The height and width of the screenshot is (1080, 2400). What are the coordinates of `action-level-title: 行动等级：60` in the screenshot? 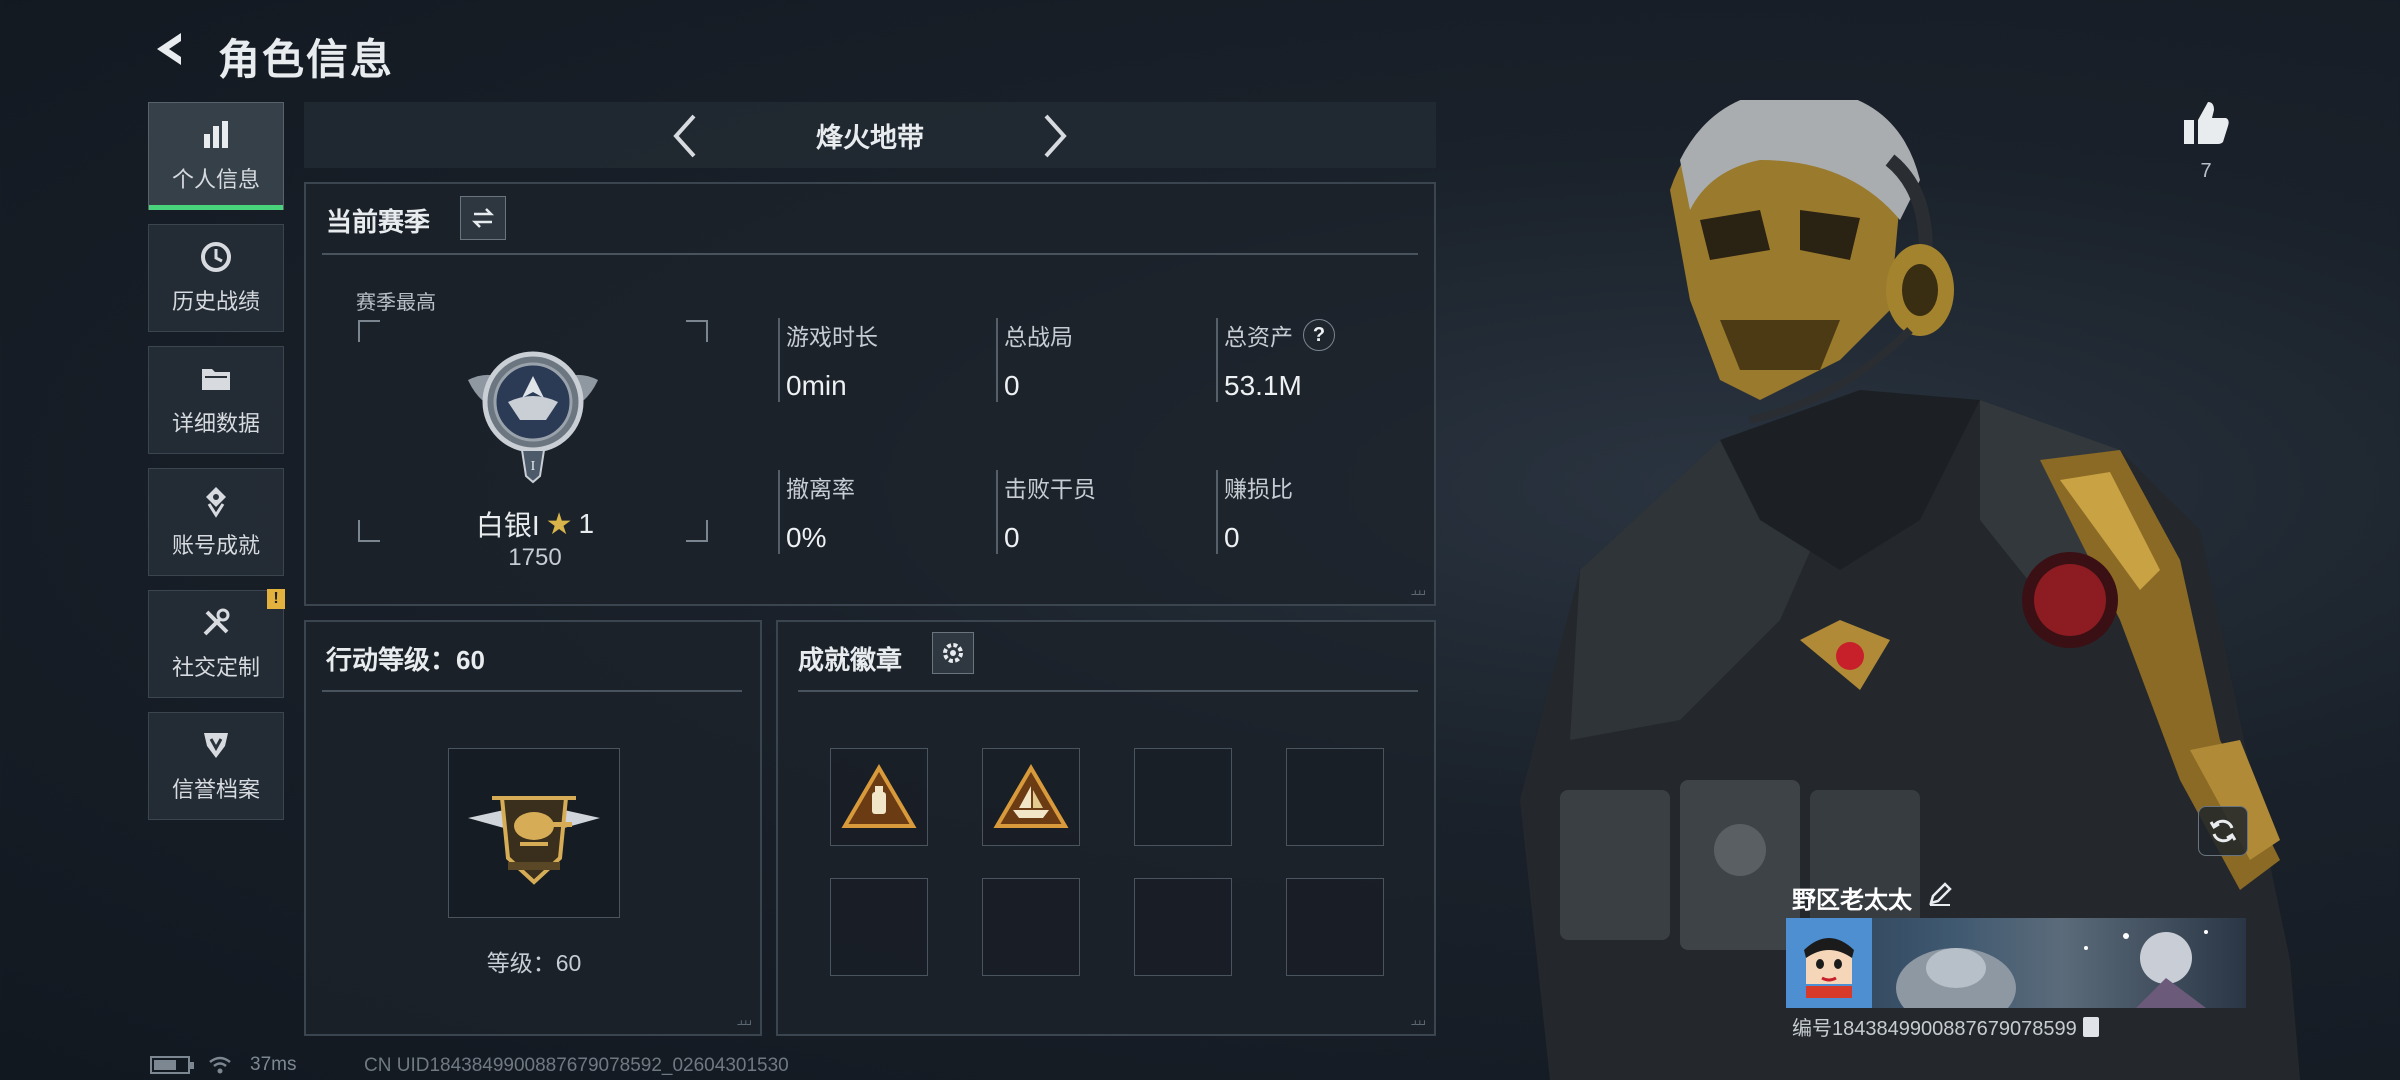 It's located at (405, 660).